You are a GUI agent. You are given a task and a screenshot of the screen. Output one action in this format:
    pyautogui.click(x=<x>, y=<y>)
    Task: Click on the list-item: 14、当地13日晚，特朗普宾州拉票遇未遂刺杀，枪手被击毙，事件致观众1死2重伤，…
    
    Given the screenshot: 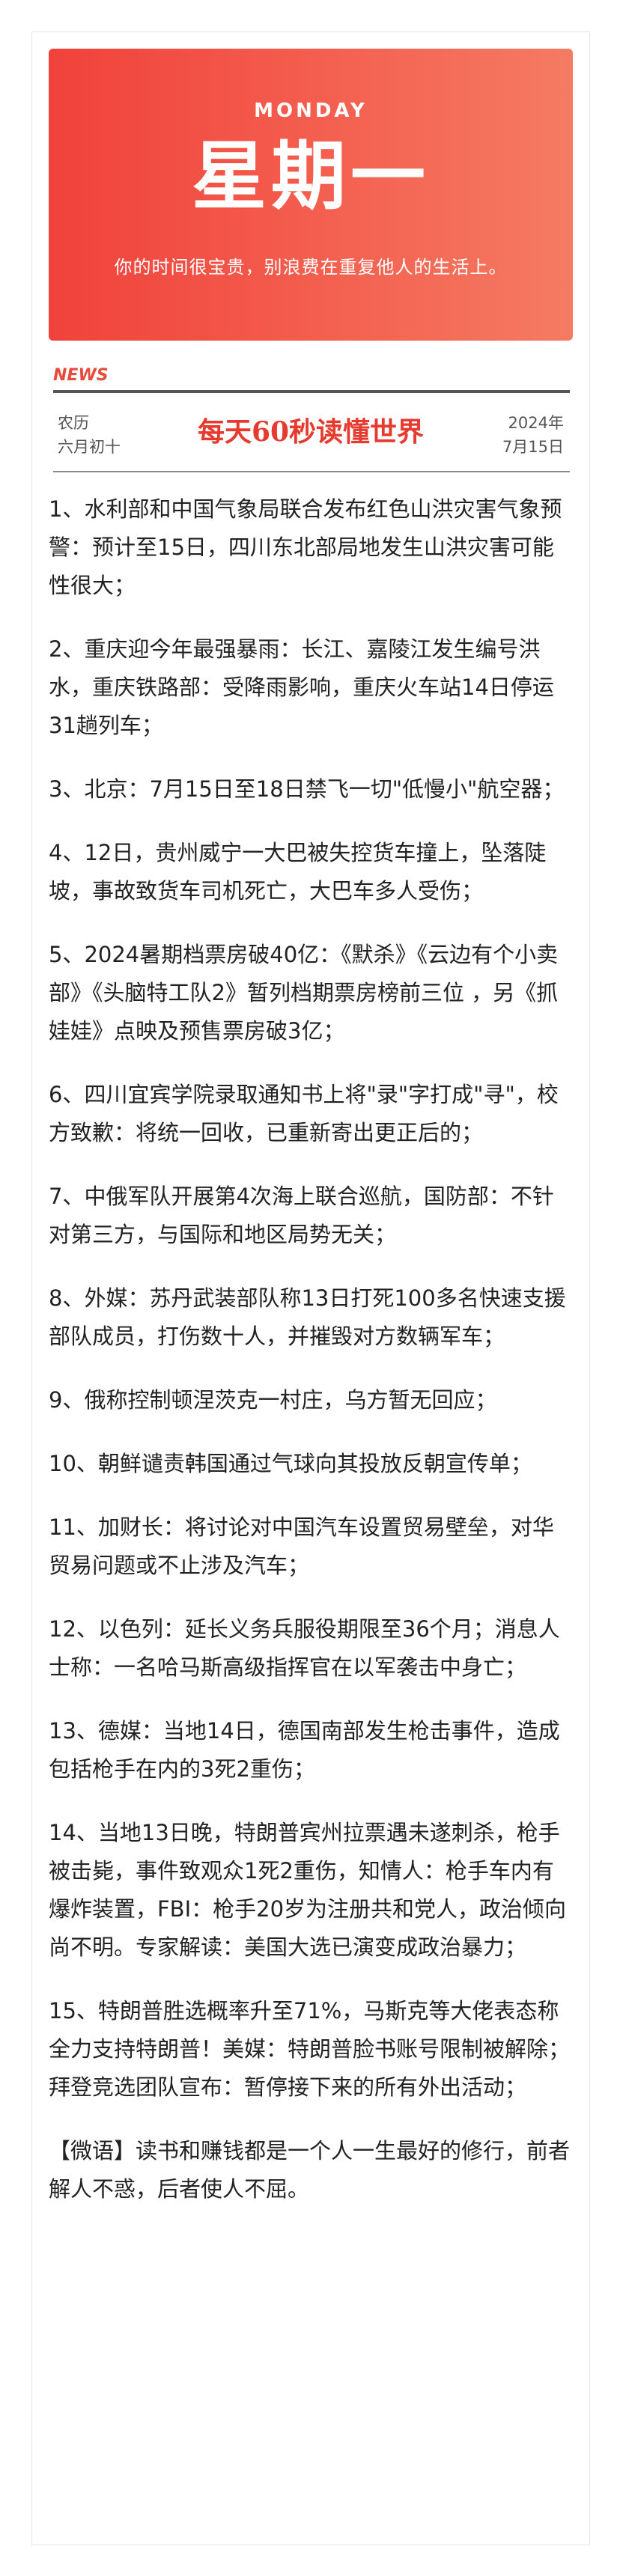 What is the action you would take?
    pyautogui.click(x=308, y=1890)
    